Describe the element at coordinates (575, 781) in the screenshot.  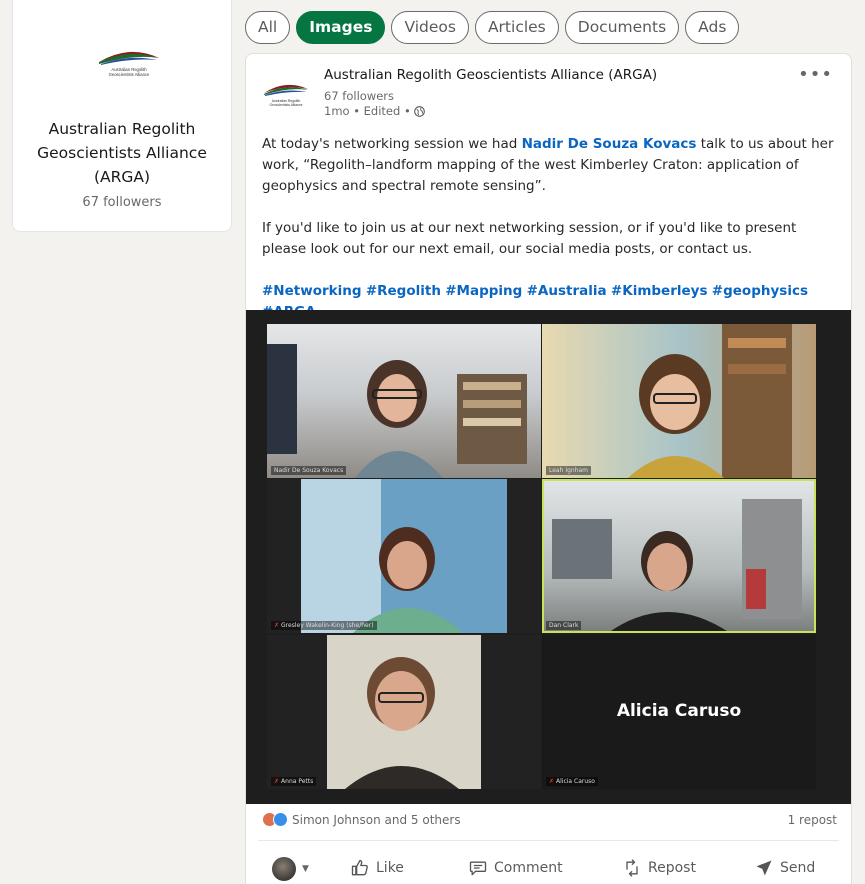
I see `participant-name: Alicia Caruso` at that location.